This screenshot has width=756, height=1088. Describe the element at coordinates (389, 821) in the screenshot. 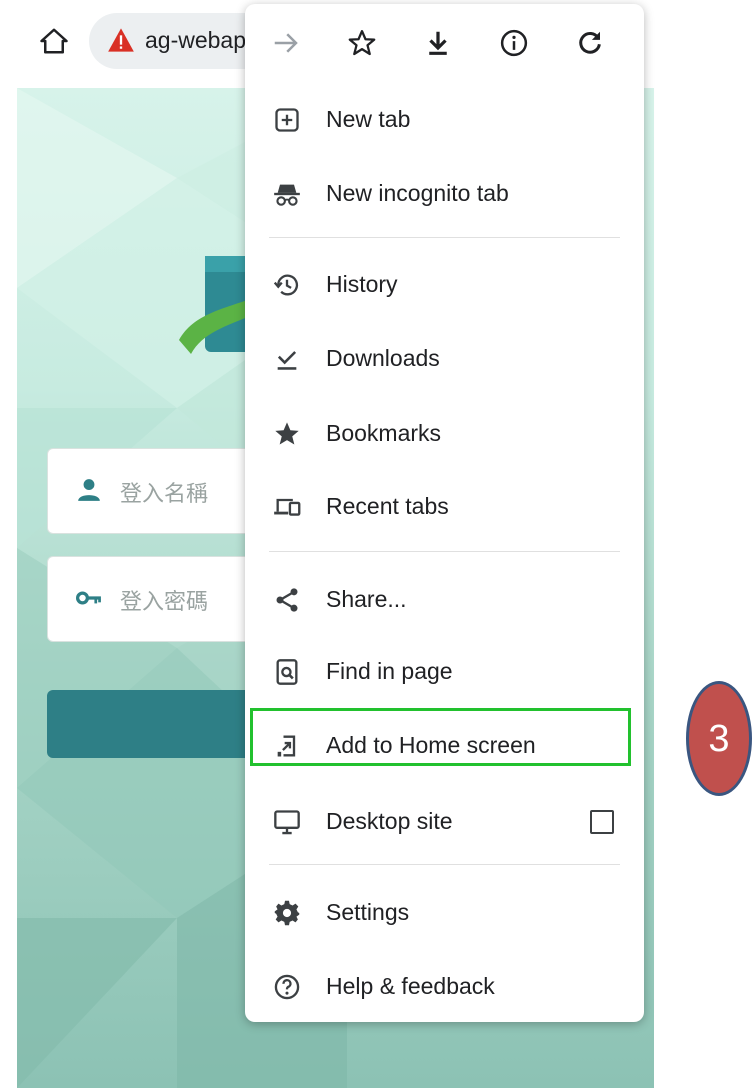

I see `menu-item-label: Desktop site` at that location.